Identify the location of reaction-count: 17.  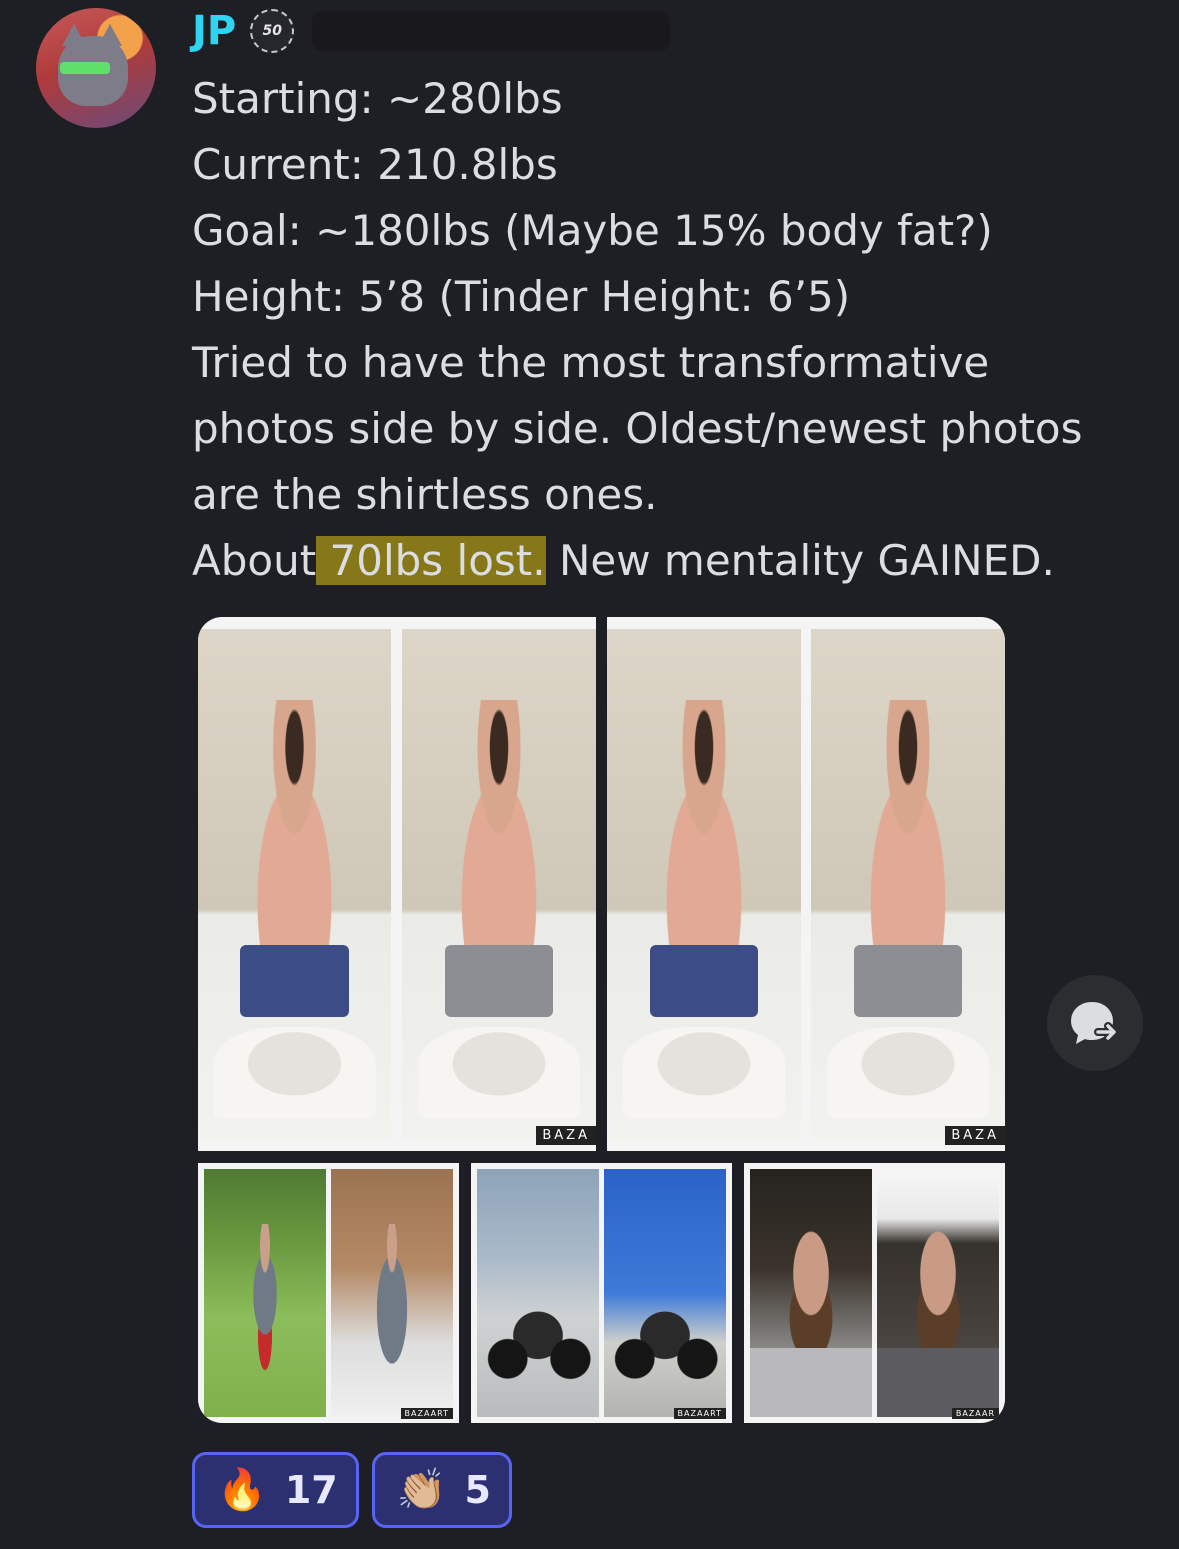
(311, 1490).